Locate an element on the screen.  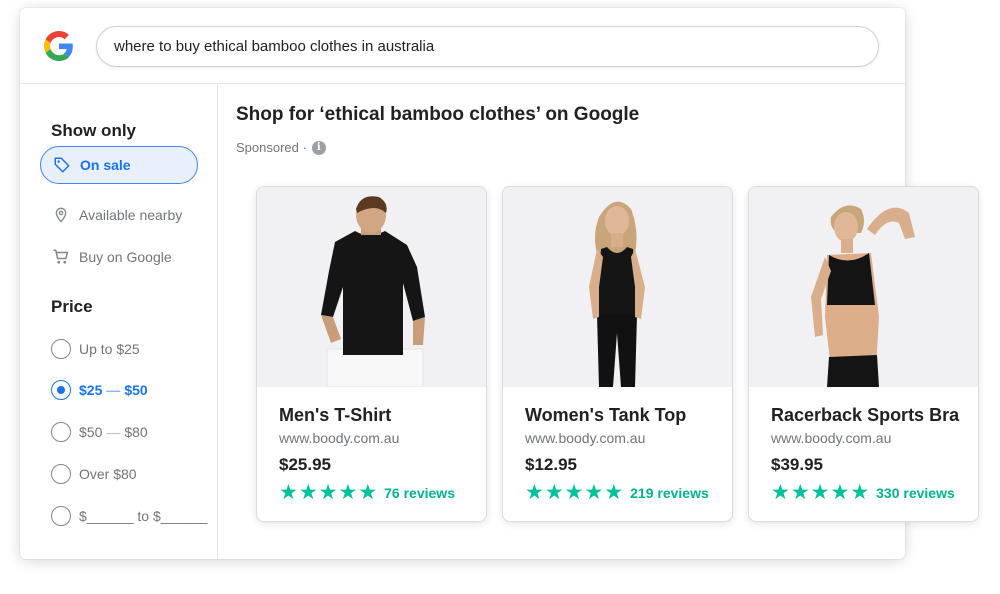
price-from: $50 is located at coordinates (91, 432).